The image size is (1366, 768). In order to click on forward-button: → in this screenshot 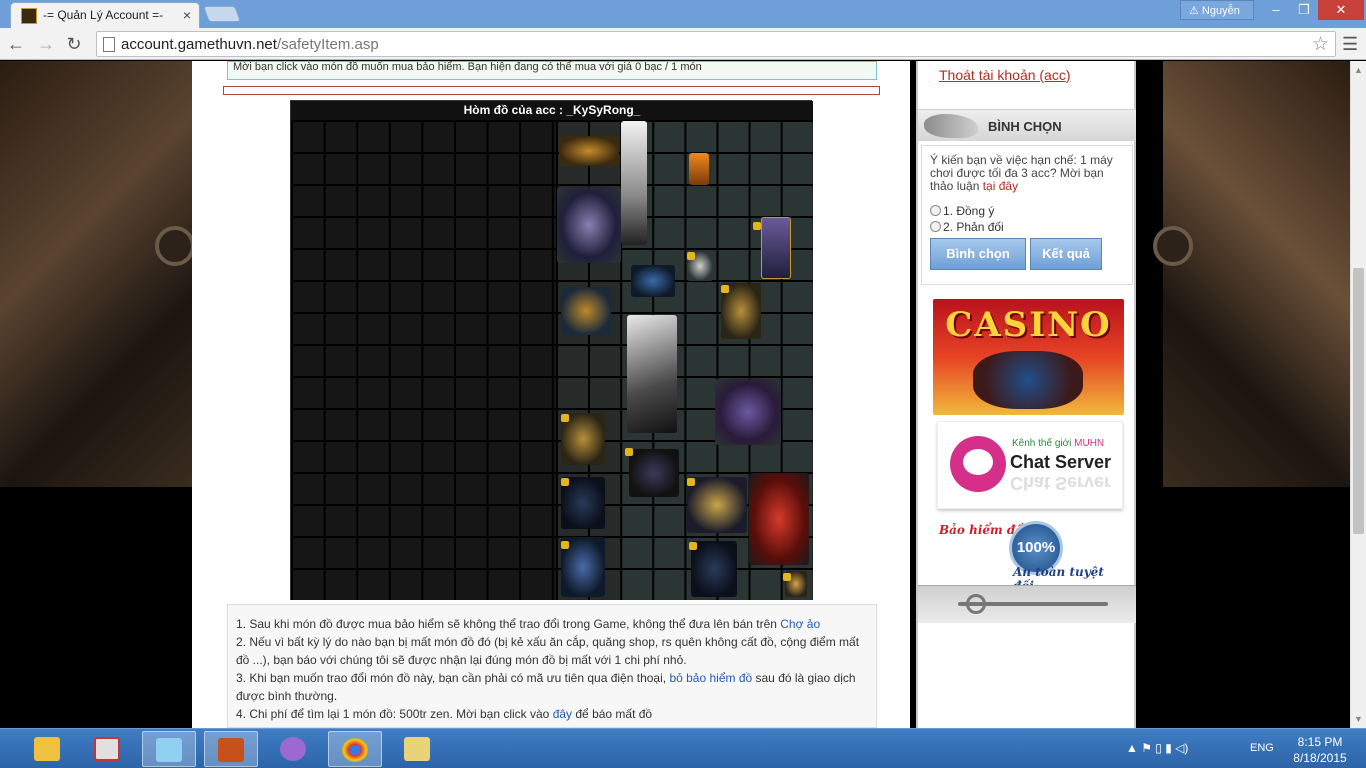, I will do `click(46, 44)`.